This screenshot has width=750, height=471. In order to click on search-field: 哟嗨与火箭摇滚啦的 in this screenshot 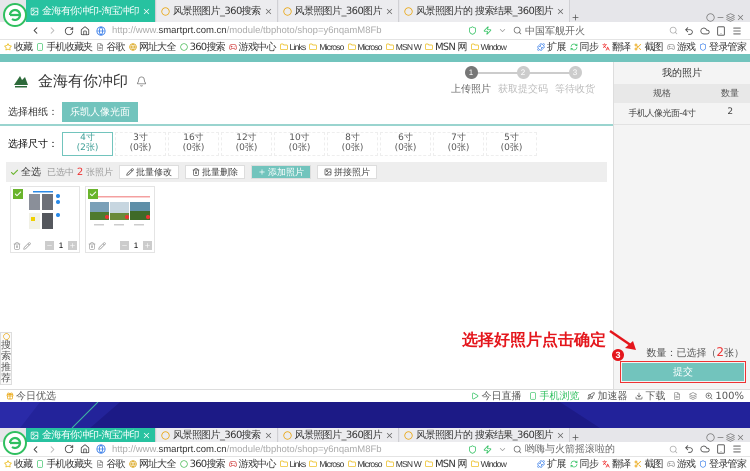, I will do `click(588, 449)`.